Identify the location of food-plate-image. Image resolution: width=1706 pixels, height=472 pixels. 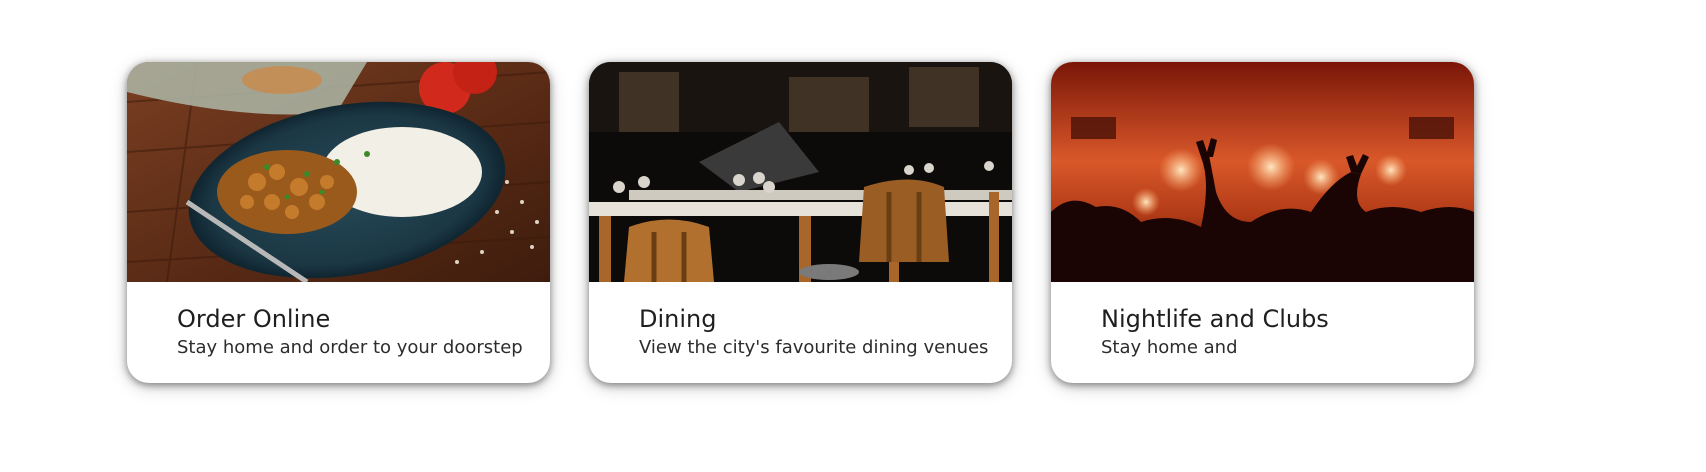
(338, 172).